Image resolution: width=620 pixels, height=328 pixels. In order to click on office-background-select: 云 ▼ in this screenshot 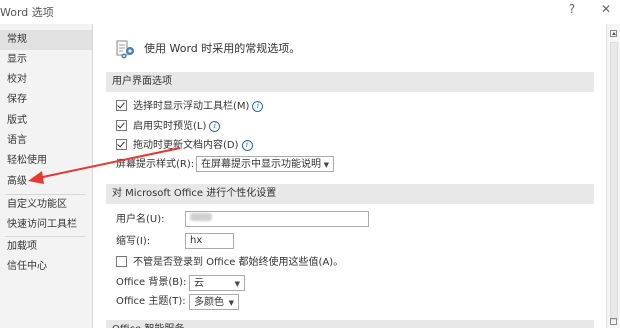, I will do `click(217, 283)`.